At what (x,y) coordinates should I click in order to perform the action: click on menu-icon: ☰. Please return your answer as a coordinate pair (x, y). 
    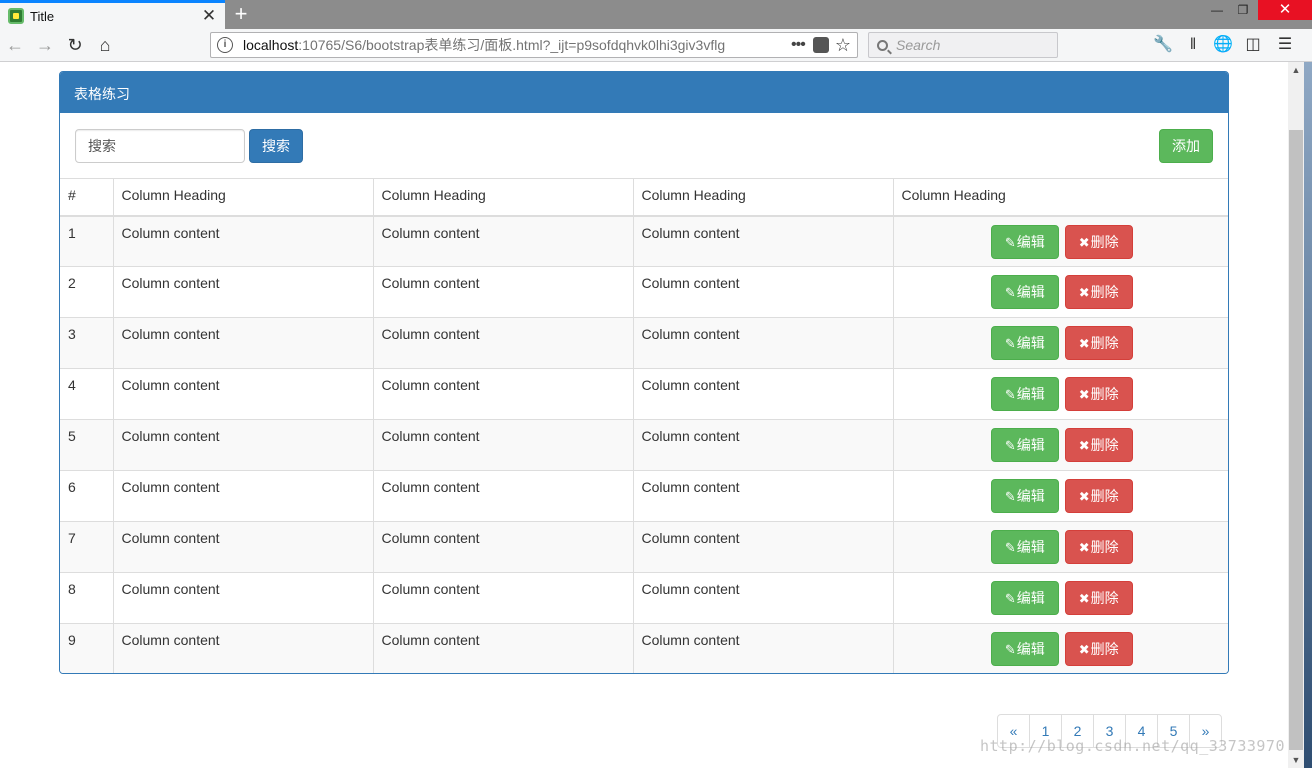
    Looking at the image, I should click on (1285, 45).